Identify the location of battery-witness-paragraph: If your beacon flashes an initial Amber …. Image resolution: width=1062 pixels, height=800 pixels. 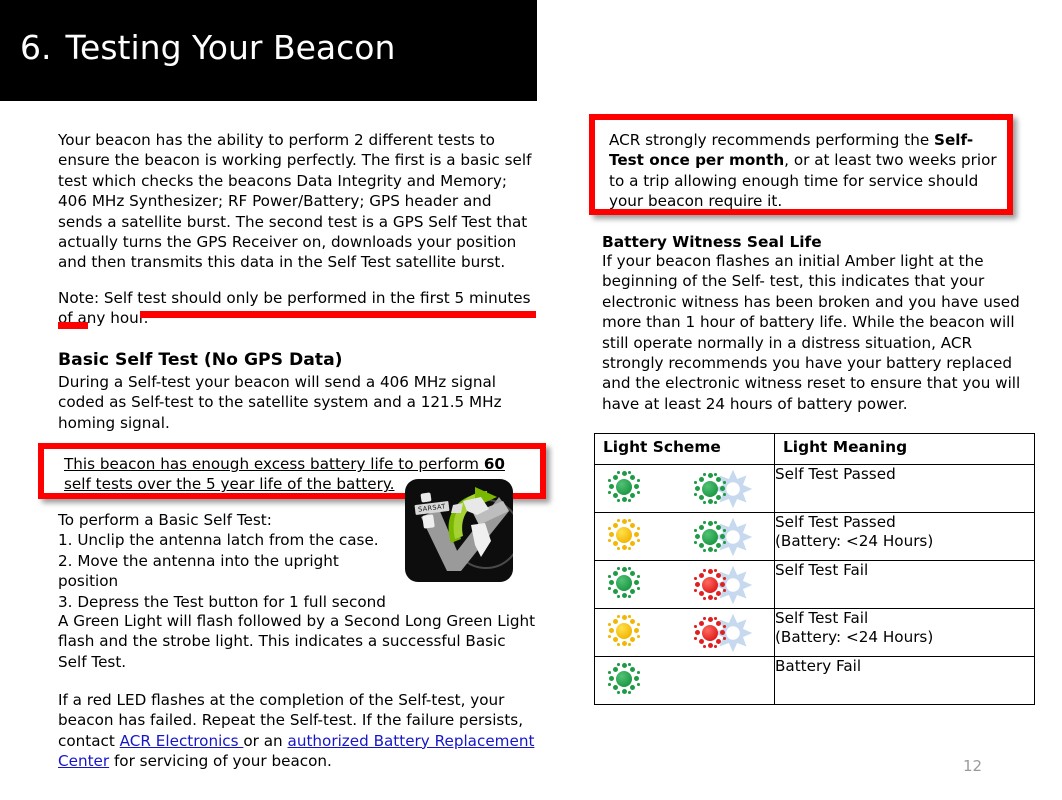
(811, 332).